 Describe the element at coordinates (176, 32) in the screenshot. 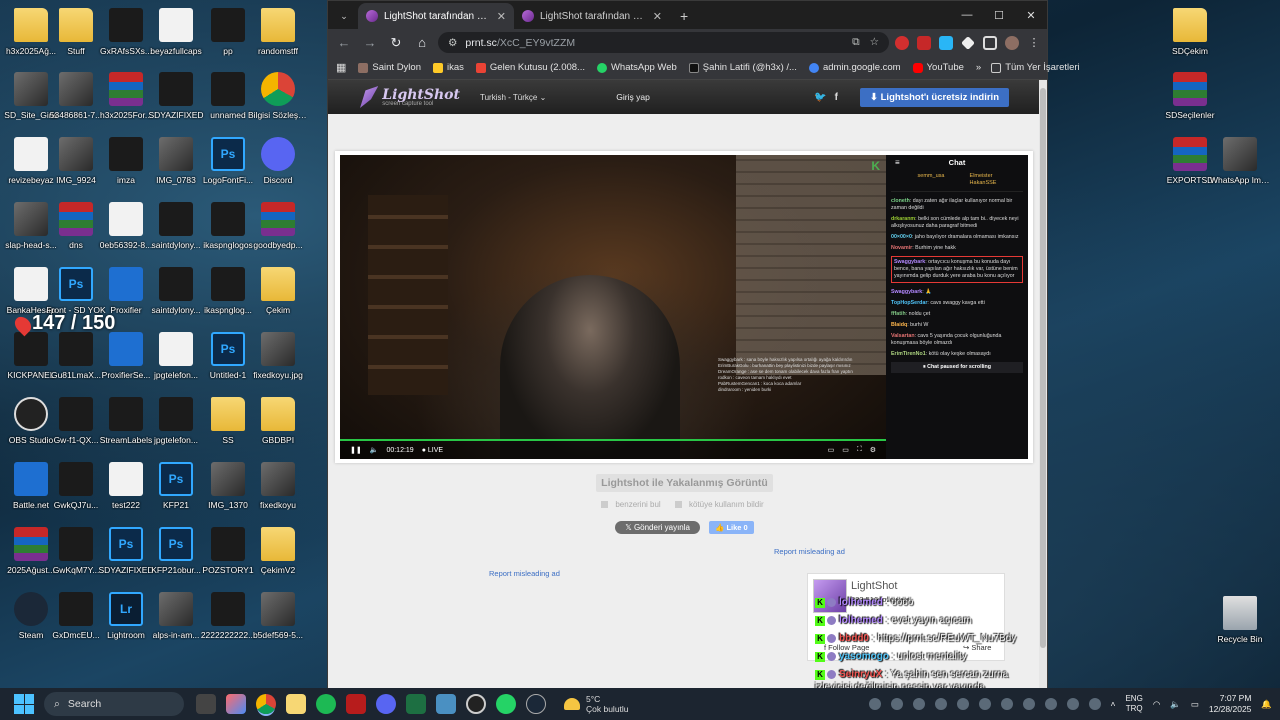

I see `desktop-icon: beyazfullcaps` at that location.